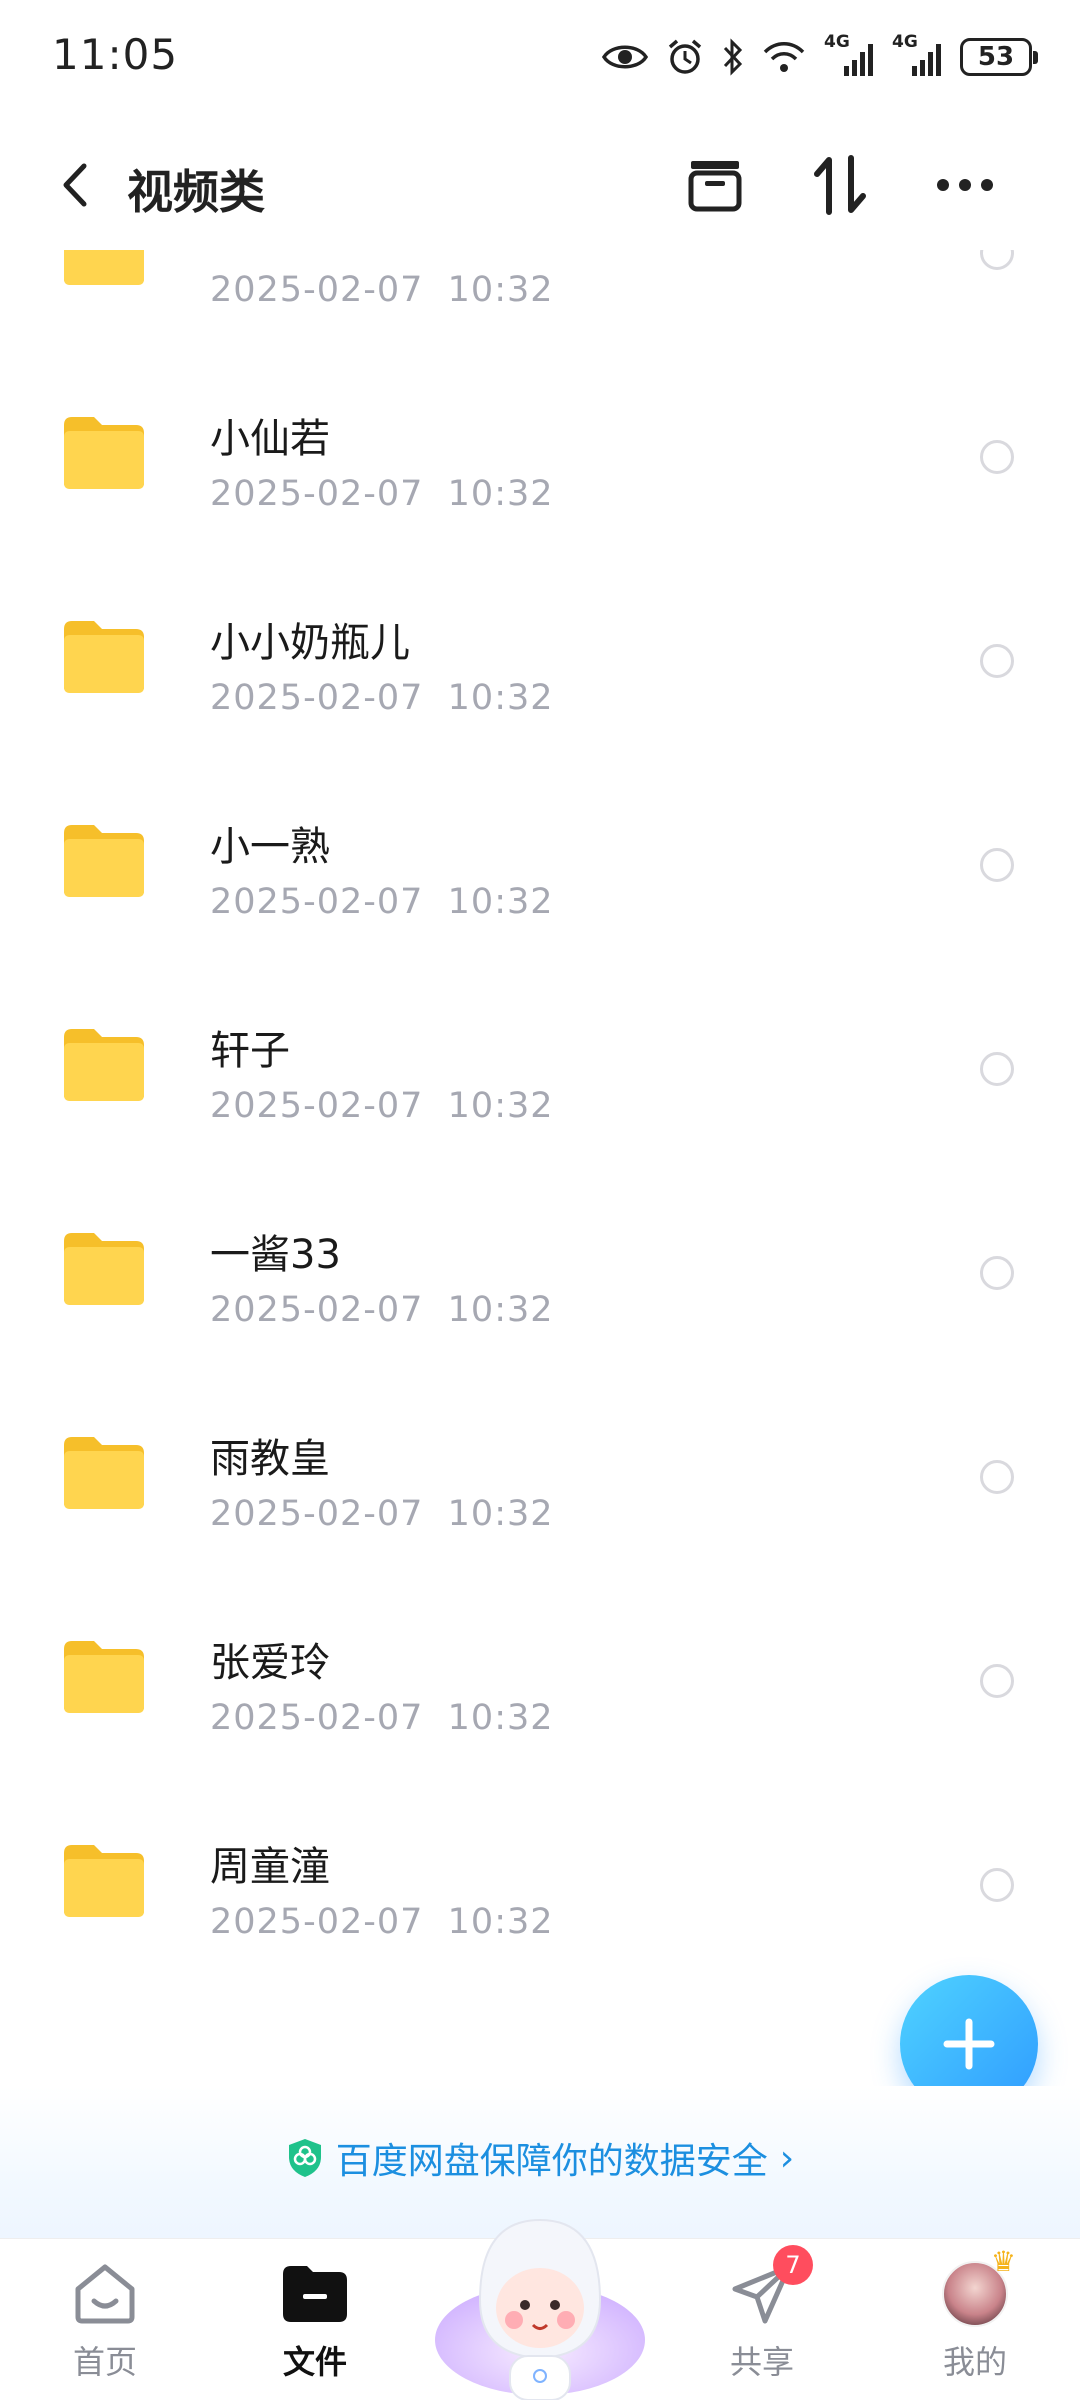 The image size is (1080, 2400). I want to click on list-item: 轩子 2025-02-07 10:32, so click(540, 1072).